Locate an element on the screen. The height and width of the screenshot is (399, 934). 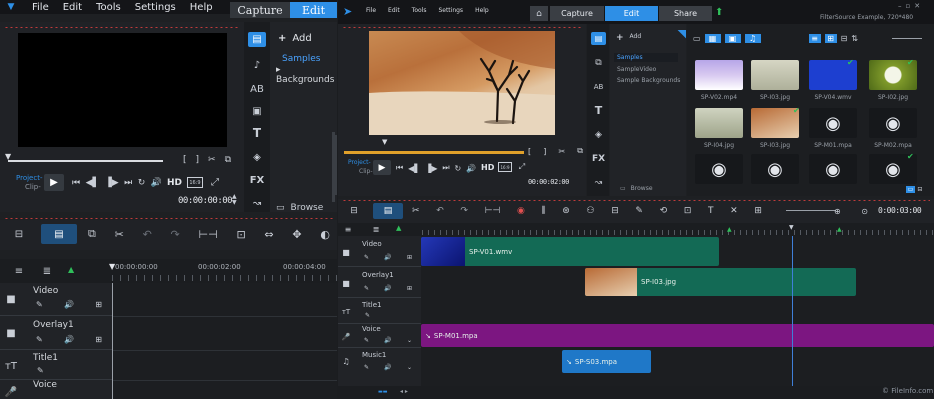
window-controls: –▫✕ is located at coordinates (911, 6).